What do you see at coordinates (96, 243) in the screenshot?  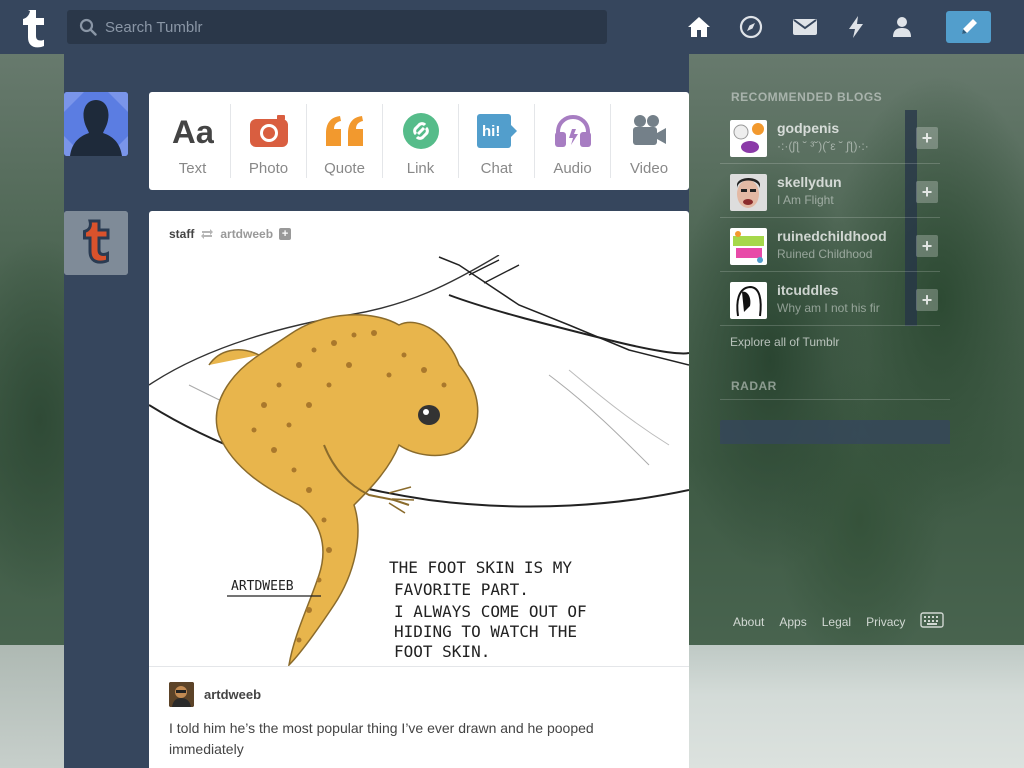 I see `staff-avatar` at bounding box center [96, 243].